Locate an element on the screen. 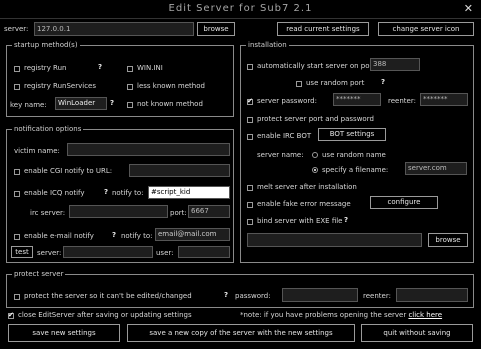  cgi-notify-checkbox is located at coordinates (17, 172).